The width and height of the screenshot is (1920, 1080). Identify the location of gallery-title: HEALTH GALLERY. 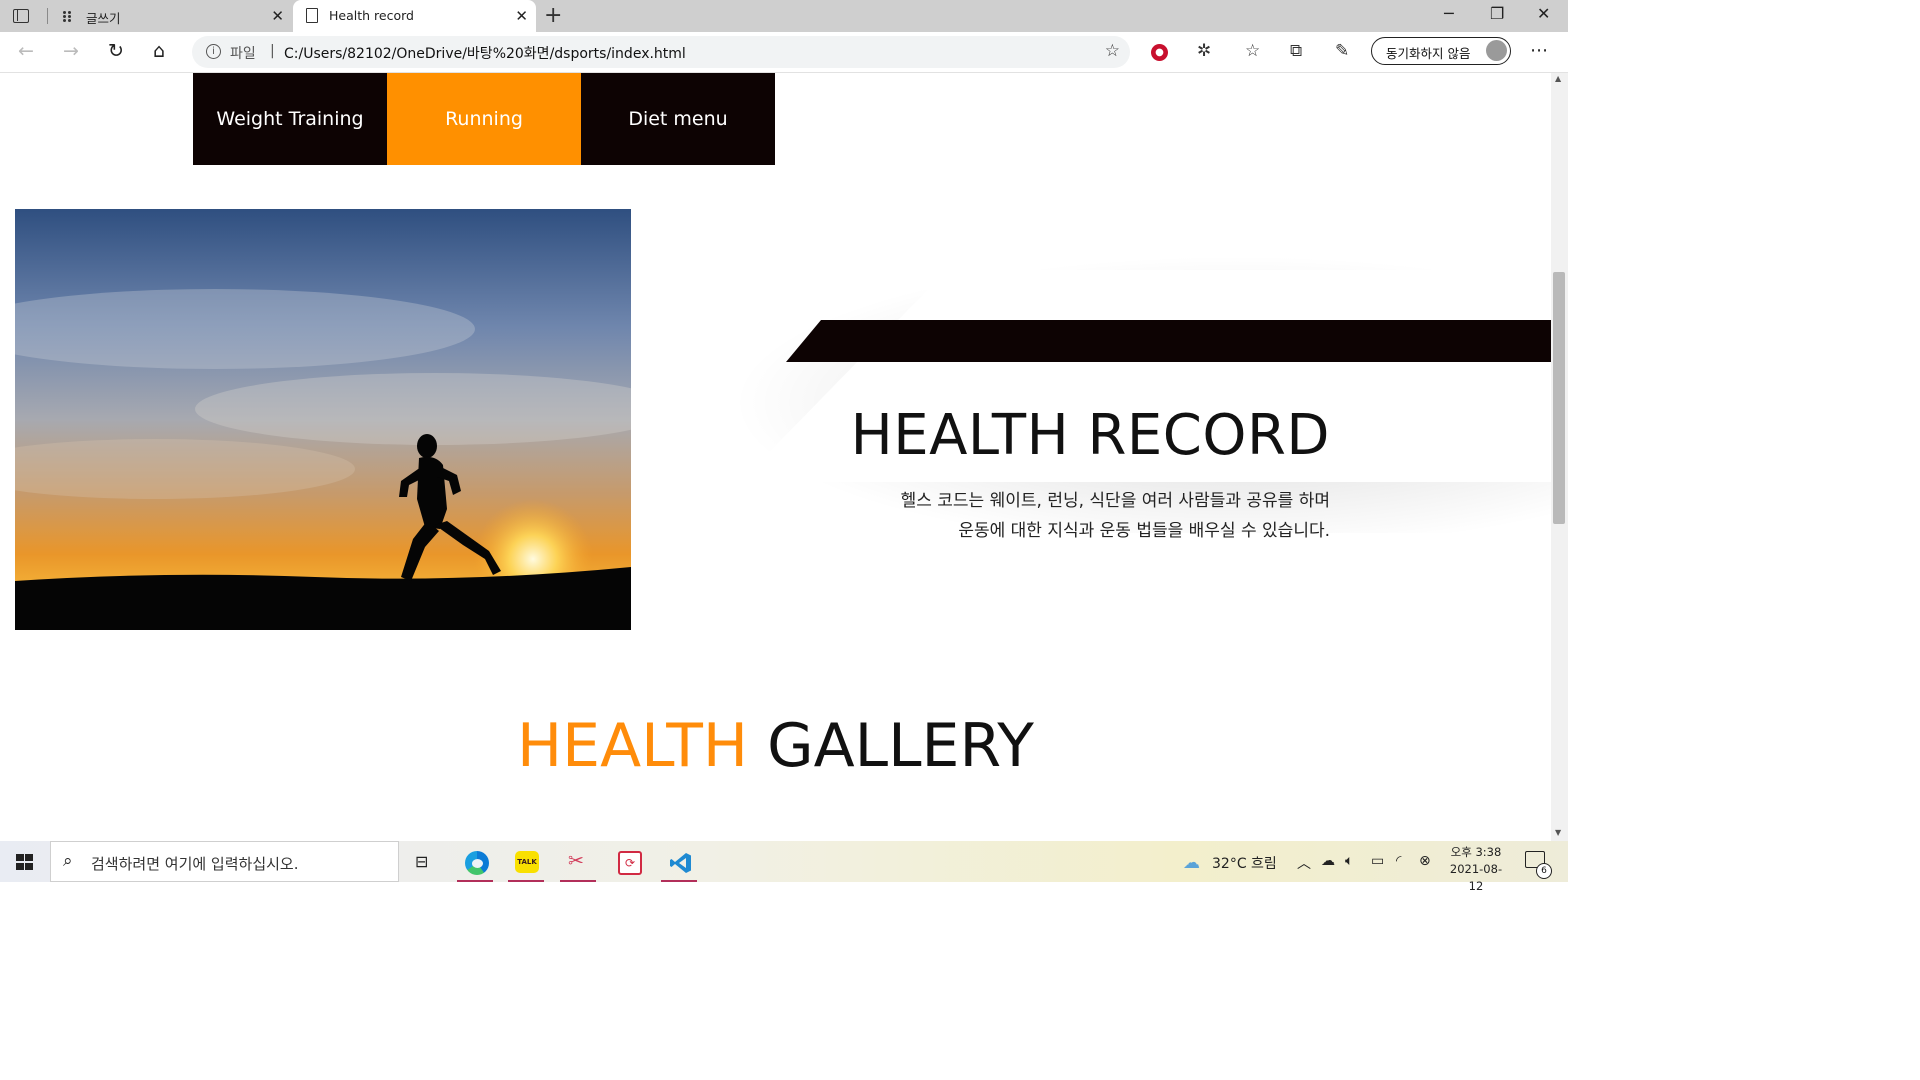
(775, 746).